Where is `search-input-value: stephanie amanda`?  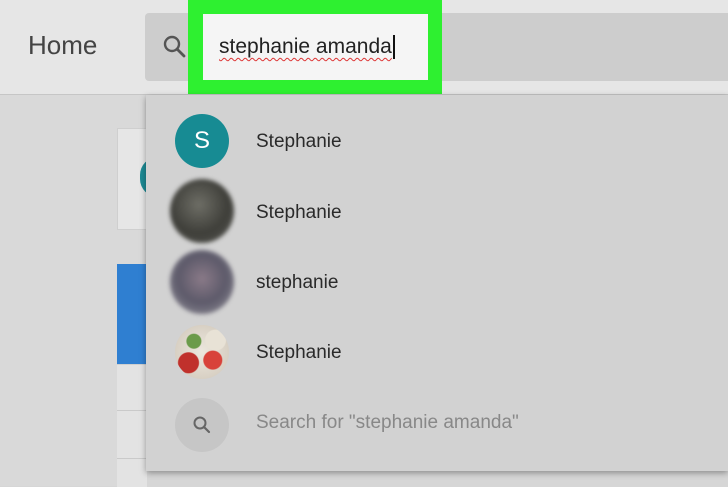 search-input-value: stephanie amanda is located at coordinates (305, 46).